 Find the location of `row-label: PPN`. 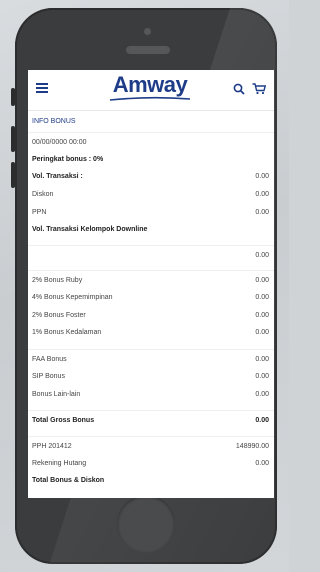

row-label: PPN is located at coordinates (39, 212).